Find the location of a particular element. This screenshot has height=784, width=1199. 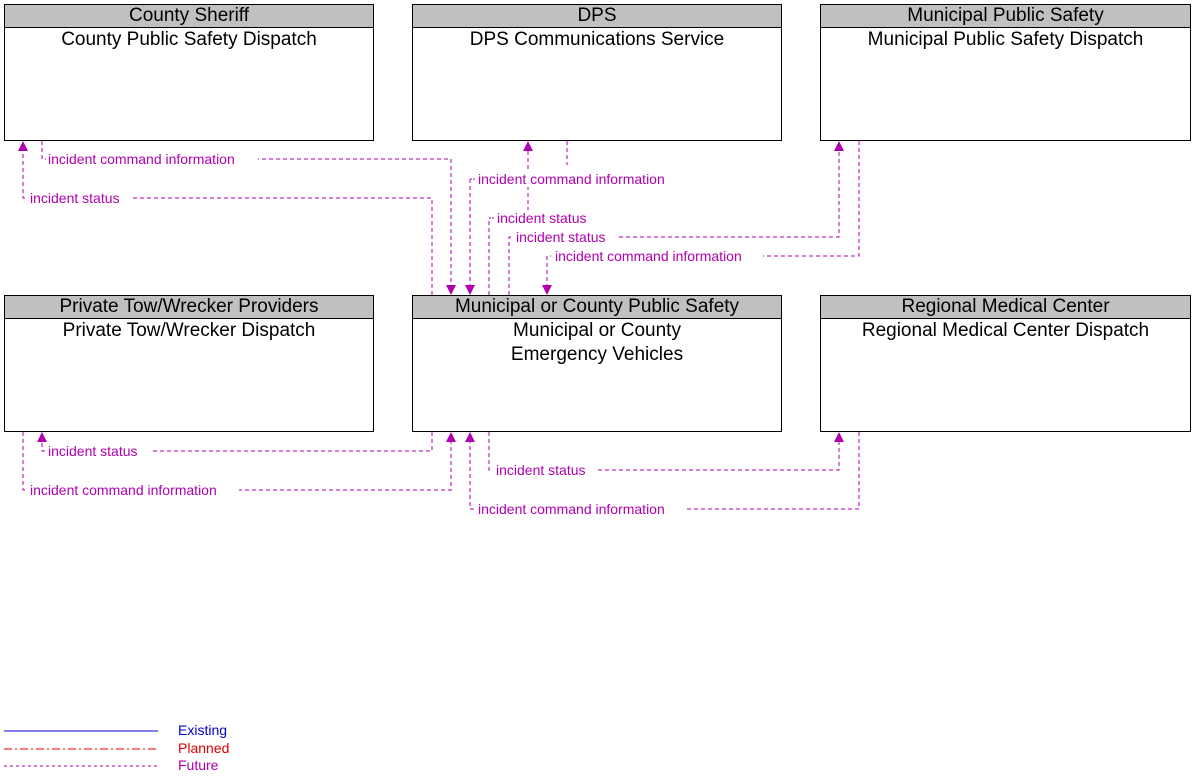

legend-existing: Existing is located at coordinates (203, 730).